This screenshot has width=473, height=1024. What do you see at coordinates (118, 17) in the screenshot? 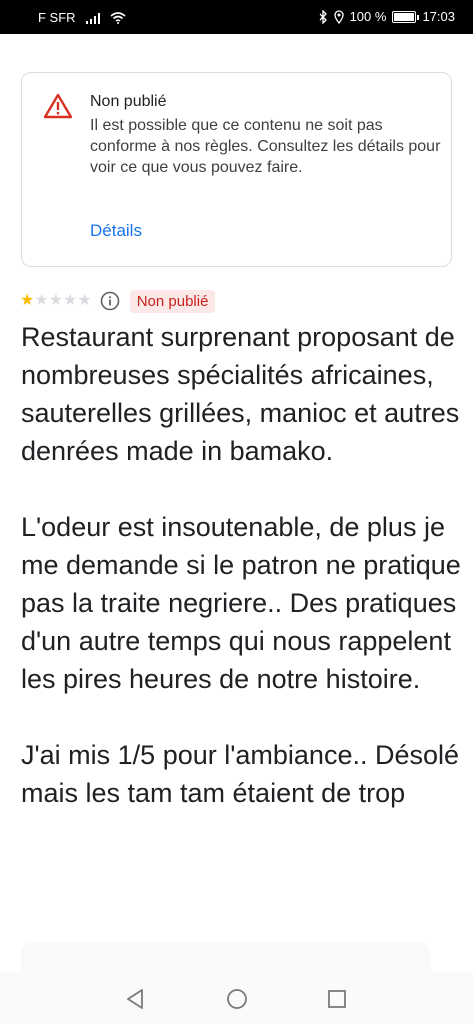
I see `wifi-icon` at bounding box center [118, 17].